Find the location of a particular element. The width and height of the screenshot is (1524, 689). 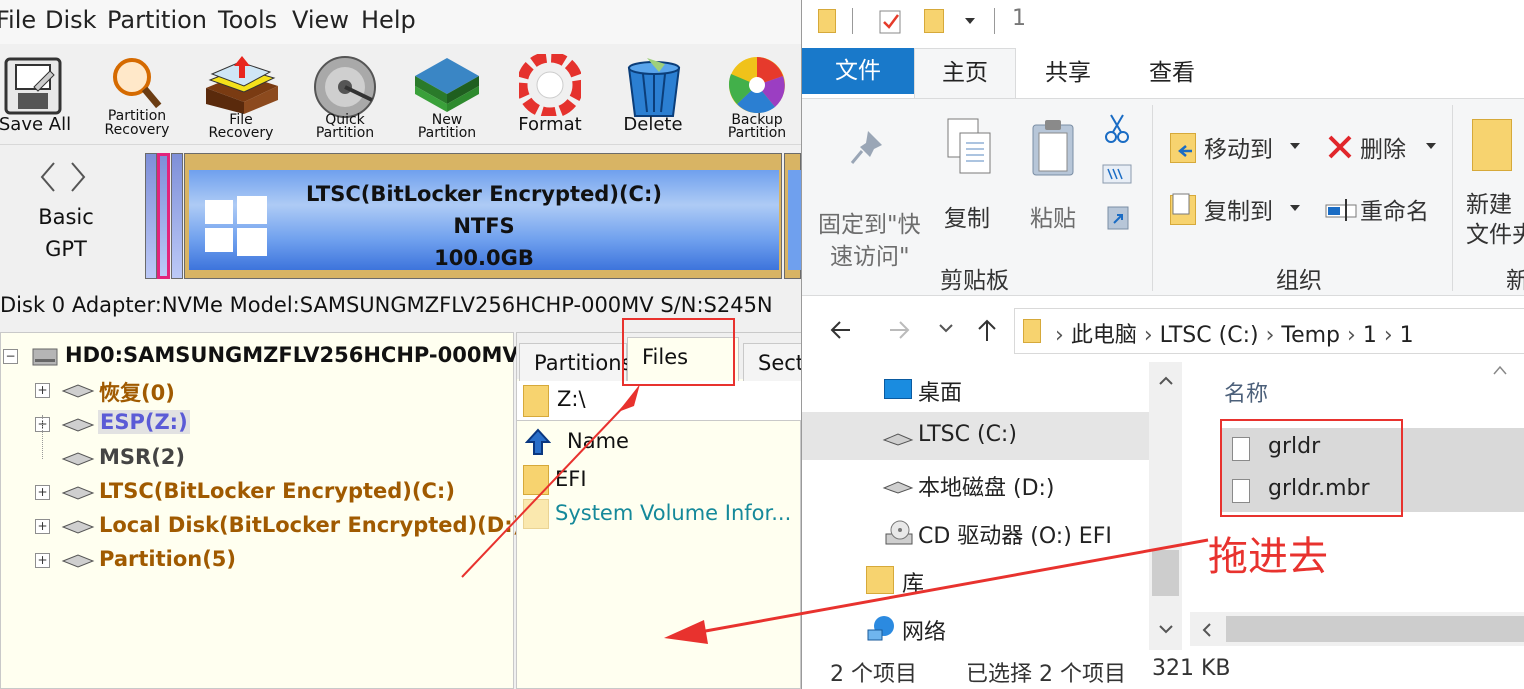

h-scroll-thumb is located at coordinates (1375, 629).